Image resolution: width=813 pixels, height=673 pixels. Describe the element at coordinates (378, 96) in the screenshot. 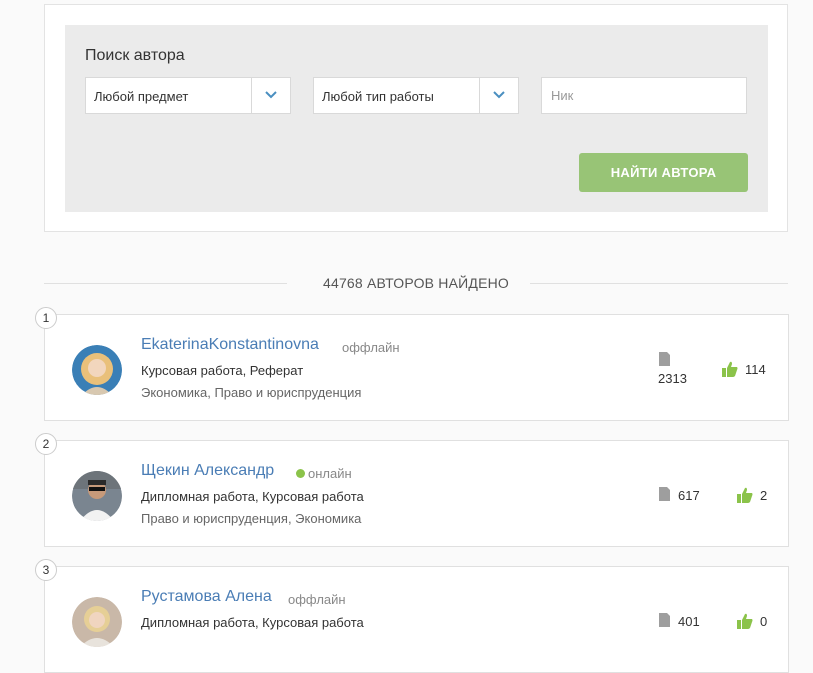

I see `work-type-select-value: Любой тип работы` at that location.